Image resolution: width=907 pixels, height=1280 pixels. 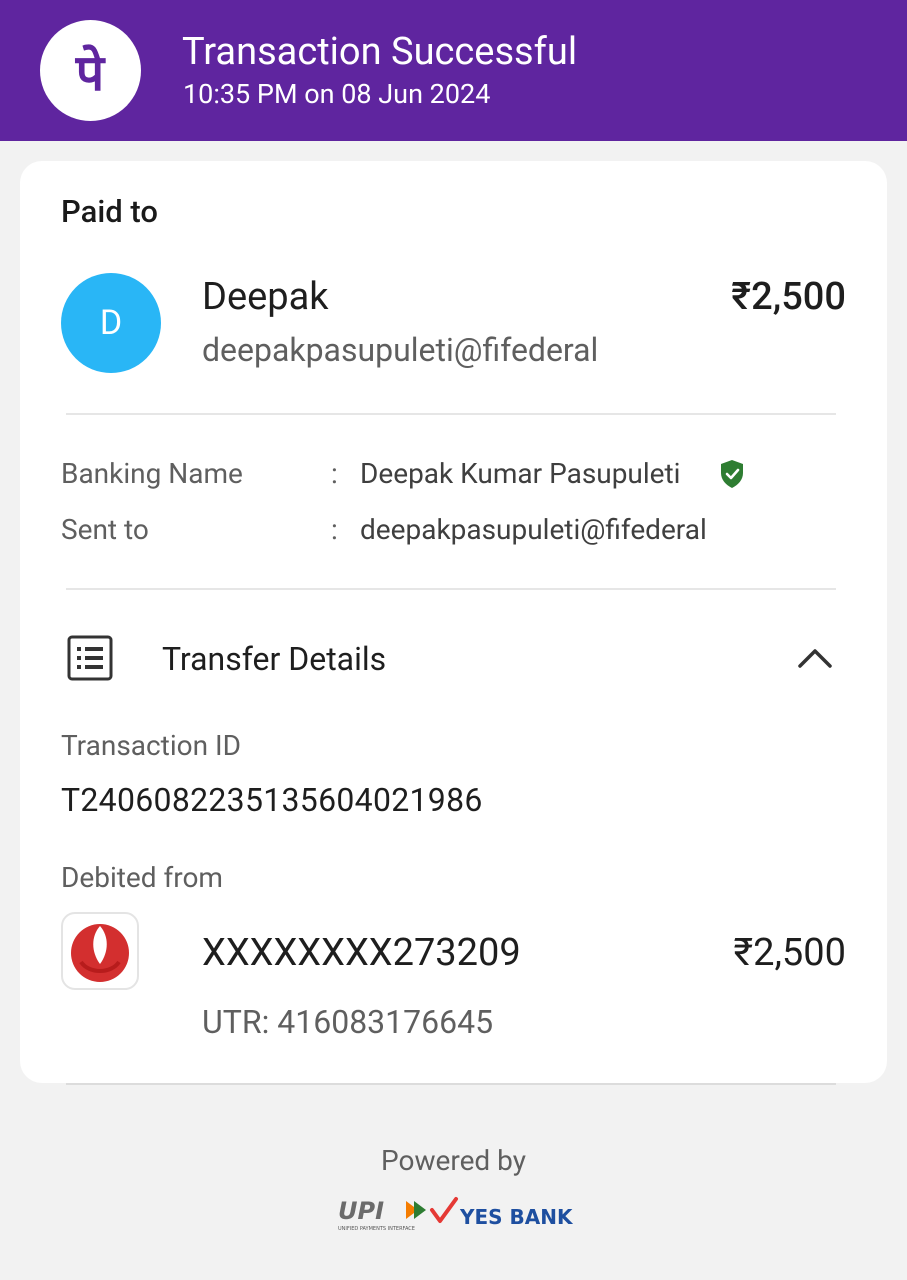 I want to click on transaction-timestamp: 10:35 PM on 08 Jun 2024, so click(x=337, y=94).